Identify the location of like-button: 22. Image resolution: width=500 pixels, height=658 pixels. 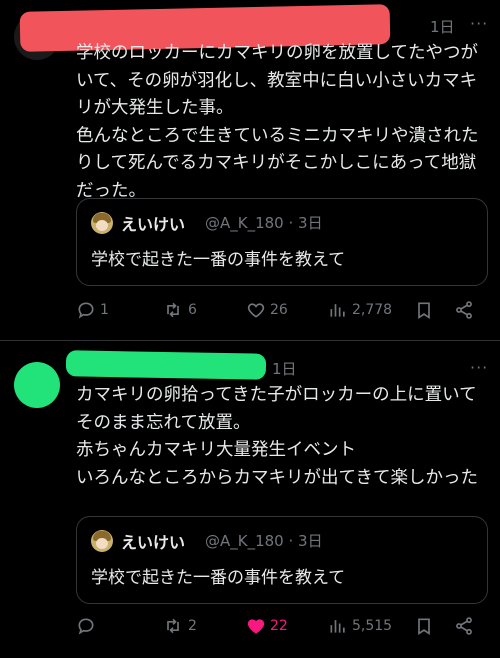
(267, 626).